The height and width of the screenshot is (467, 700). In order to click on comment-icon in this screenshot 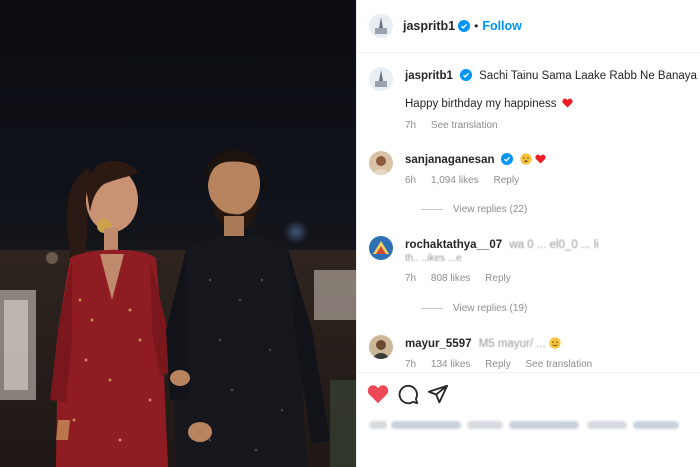, I will do `click(408, 394)`.